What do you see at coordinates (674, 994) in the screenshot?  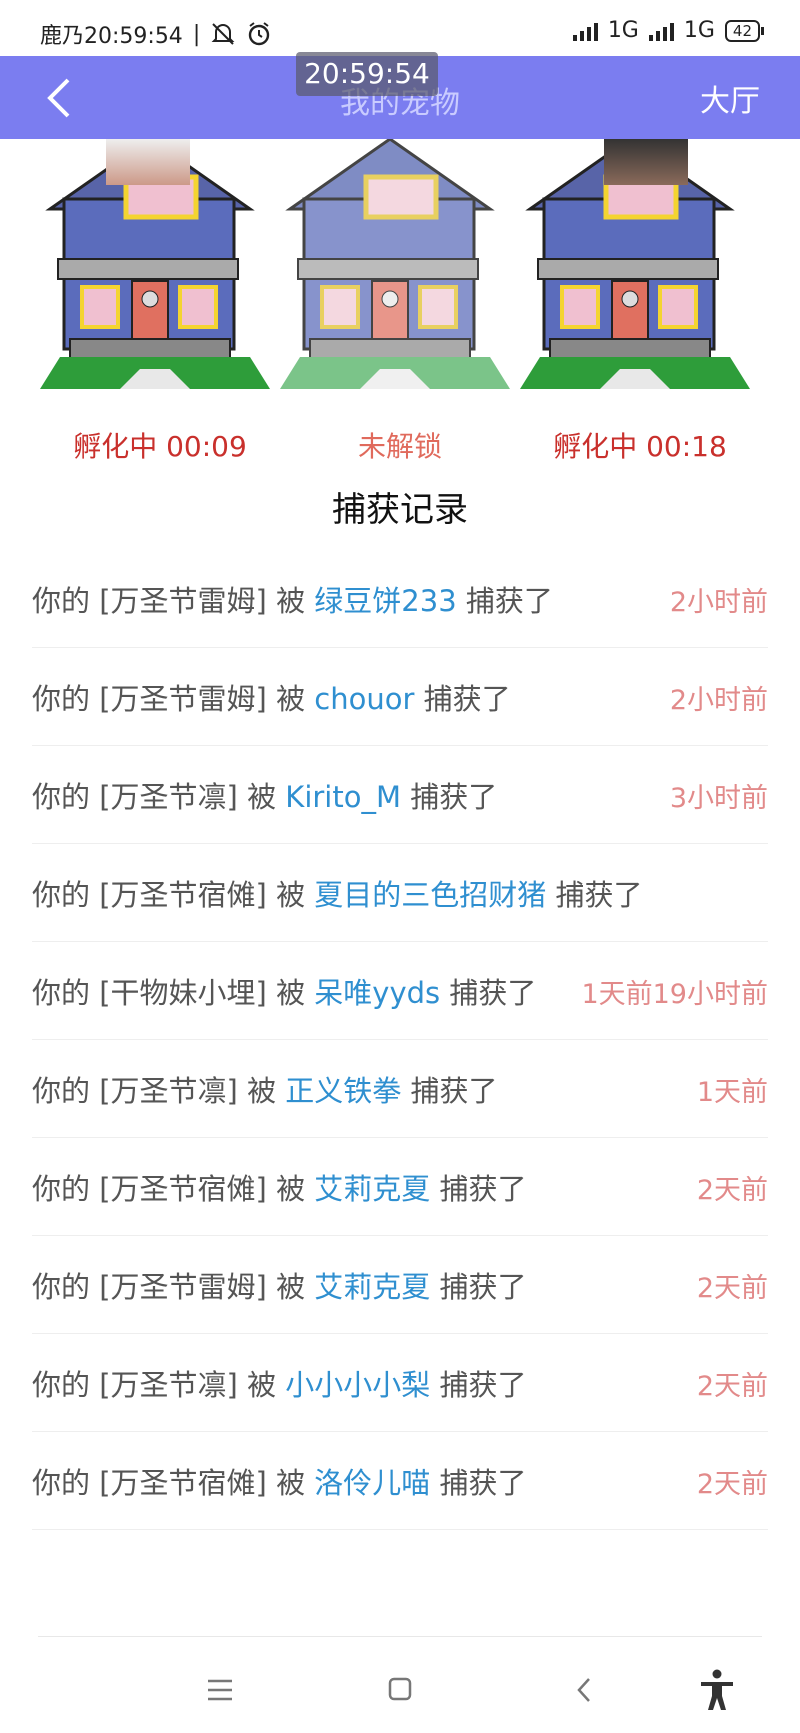 I see `record-time: 1天前19小时前` at bounding box center [674, 994].